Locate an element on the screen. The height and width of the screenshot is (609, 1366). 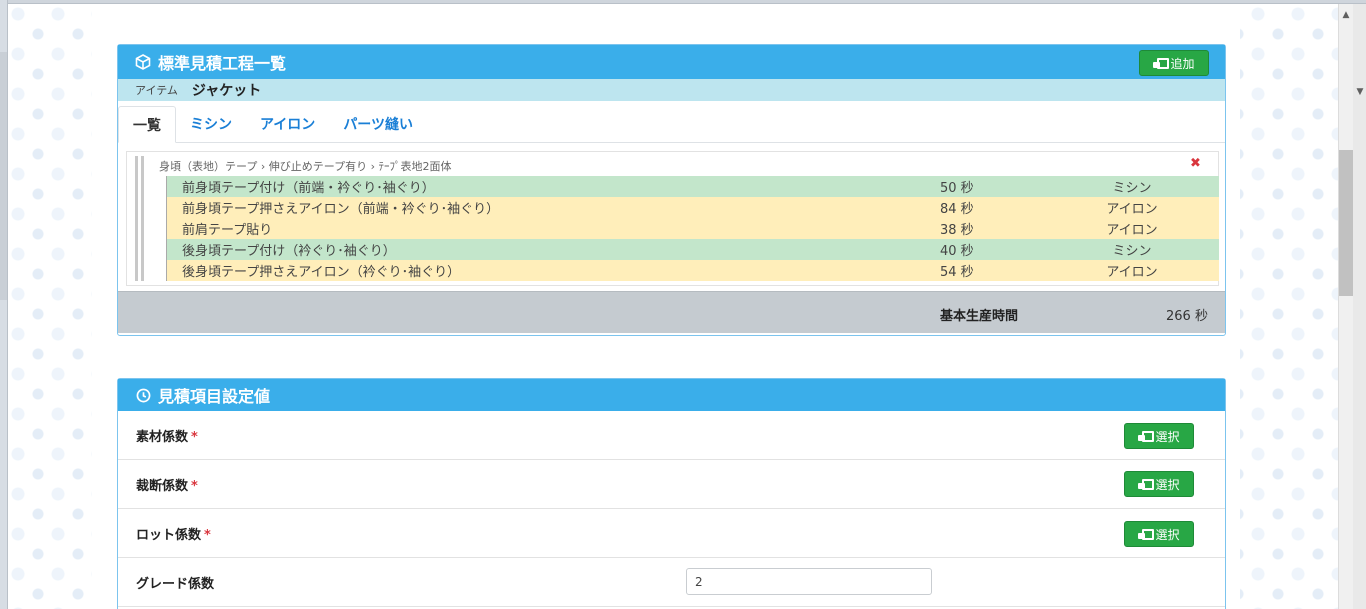
clock-icon is located at coordinates (143, 395).